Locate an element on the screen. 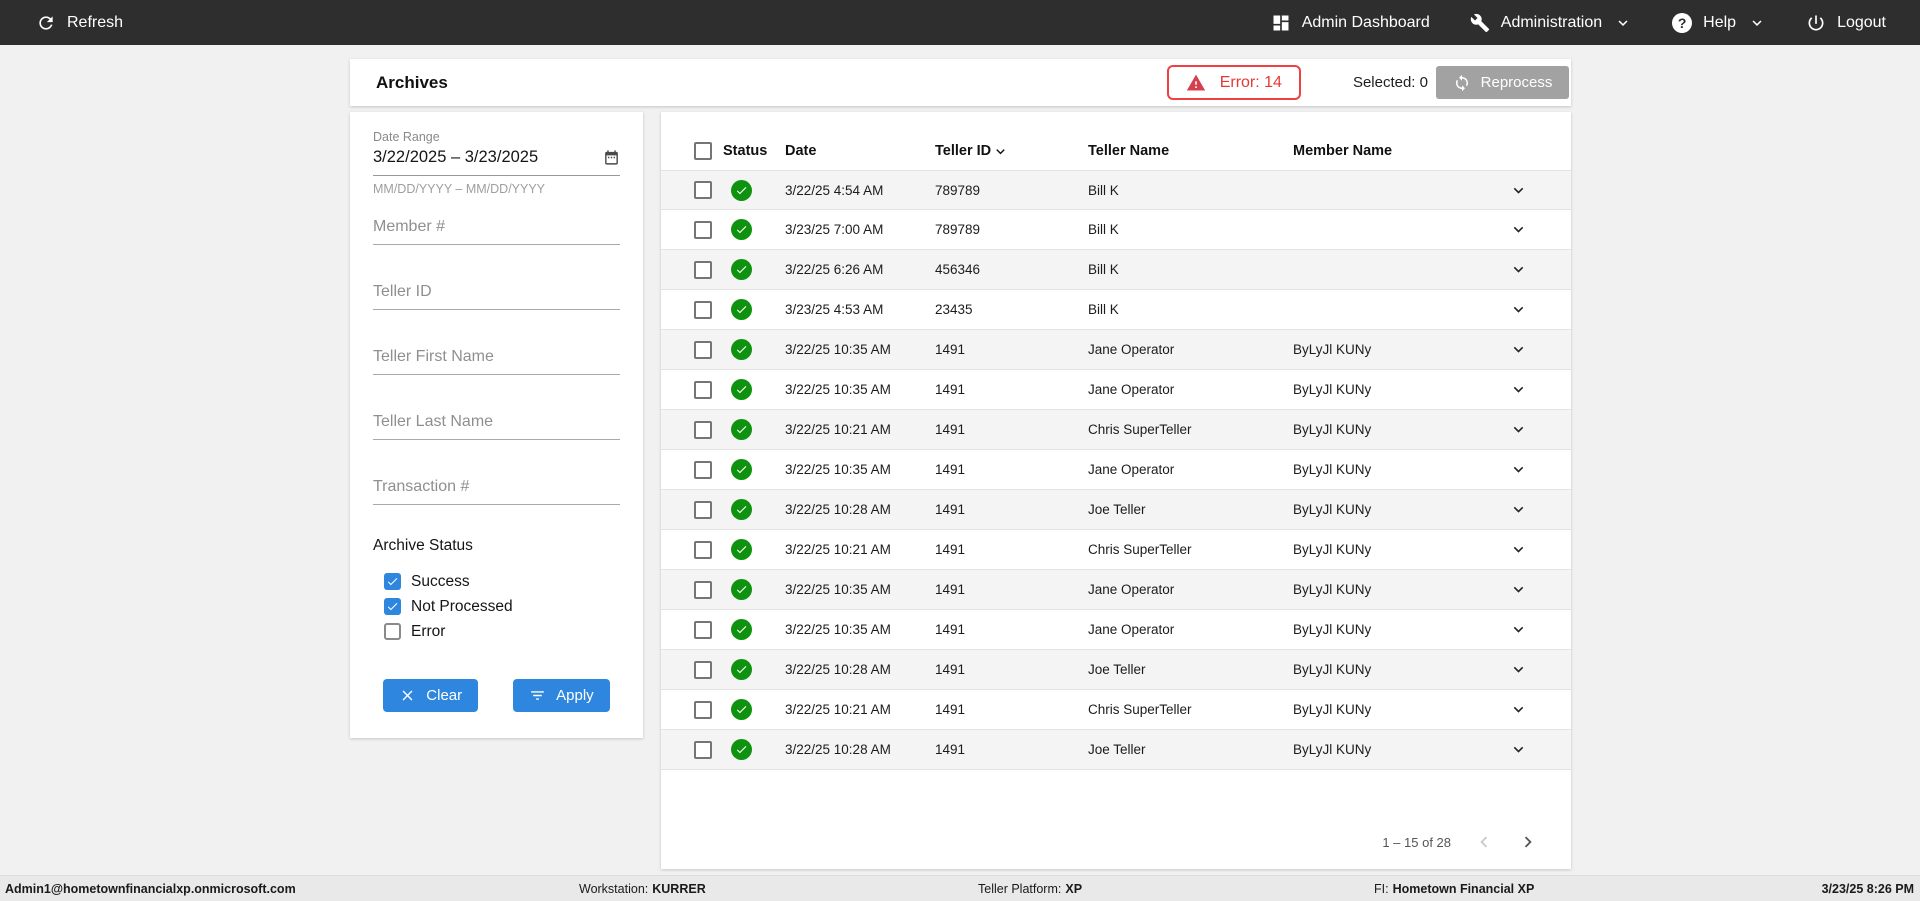  row-teller-name: Jane Operator is located at coordinates (1131, 589).